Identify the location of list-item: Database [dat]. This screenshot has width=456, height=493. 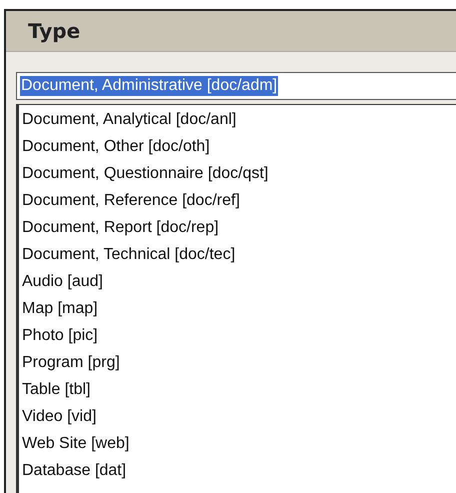
(237, 470).